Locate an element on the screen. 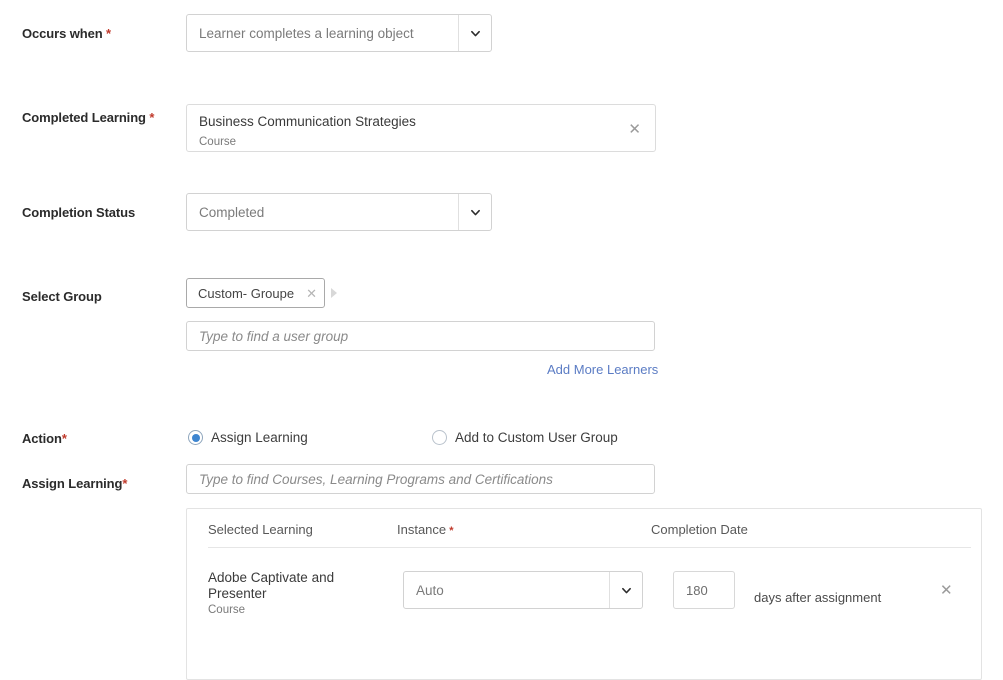 The width and height of the screenshot is (1003, 680). table-header-completion-date: Completion Date is located at coordinates (699, 529).